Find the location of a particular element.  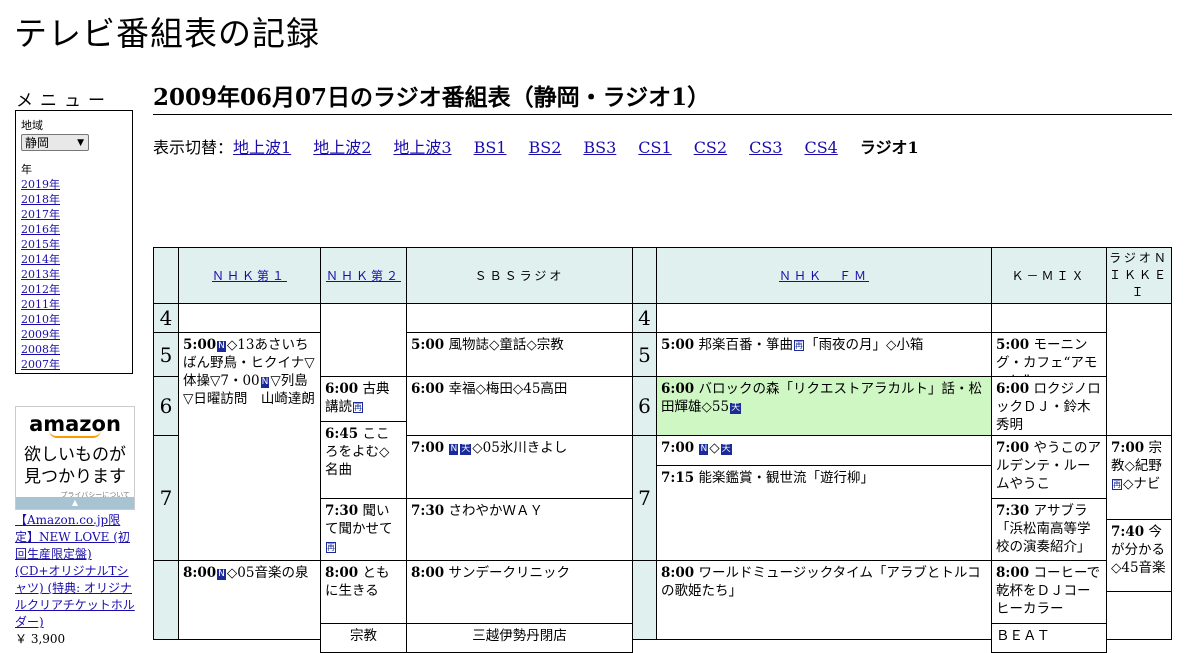

channel-link: ＮＨＫ ＦＭ is located at coordinates (824, 276).